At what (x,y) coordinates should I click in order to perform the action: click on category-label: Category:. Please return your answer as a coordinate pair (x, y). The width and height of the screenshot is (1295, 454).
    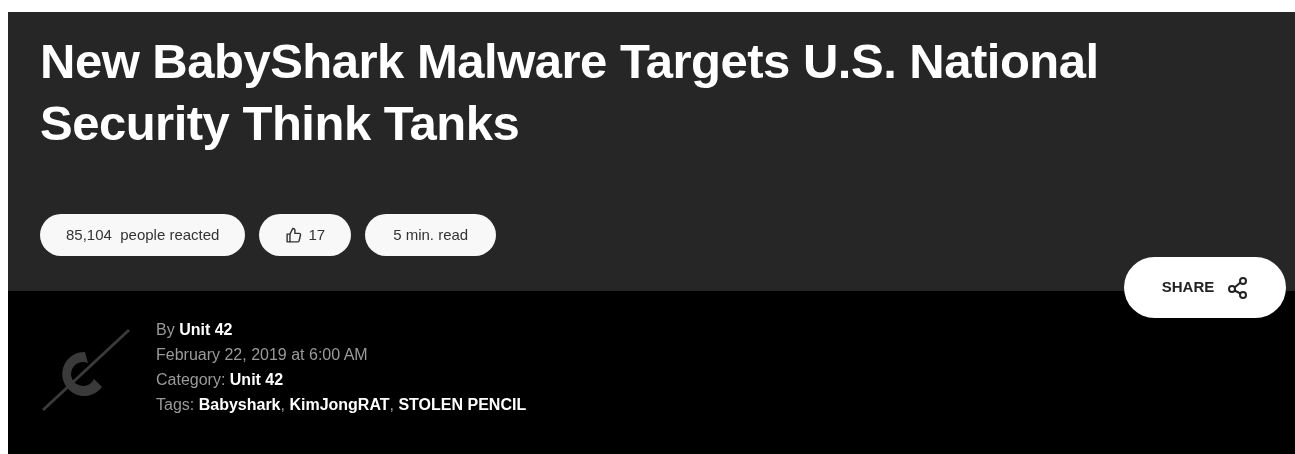
    Looking at the image, I should click on (191, 379).